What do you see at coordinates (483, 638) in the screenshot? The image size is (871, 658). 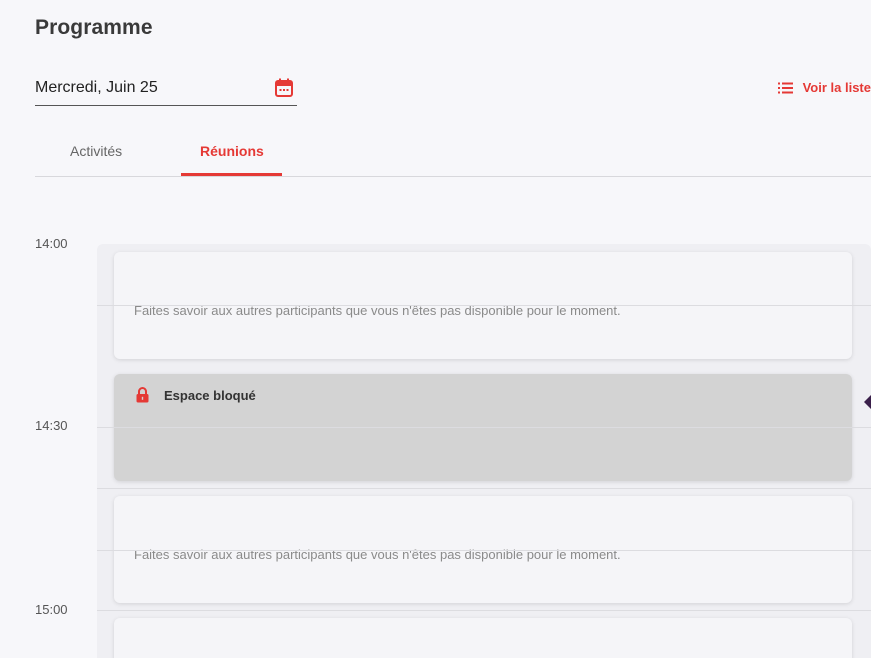 I see `free-slot` at bounding box center [483, 638].